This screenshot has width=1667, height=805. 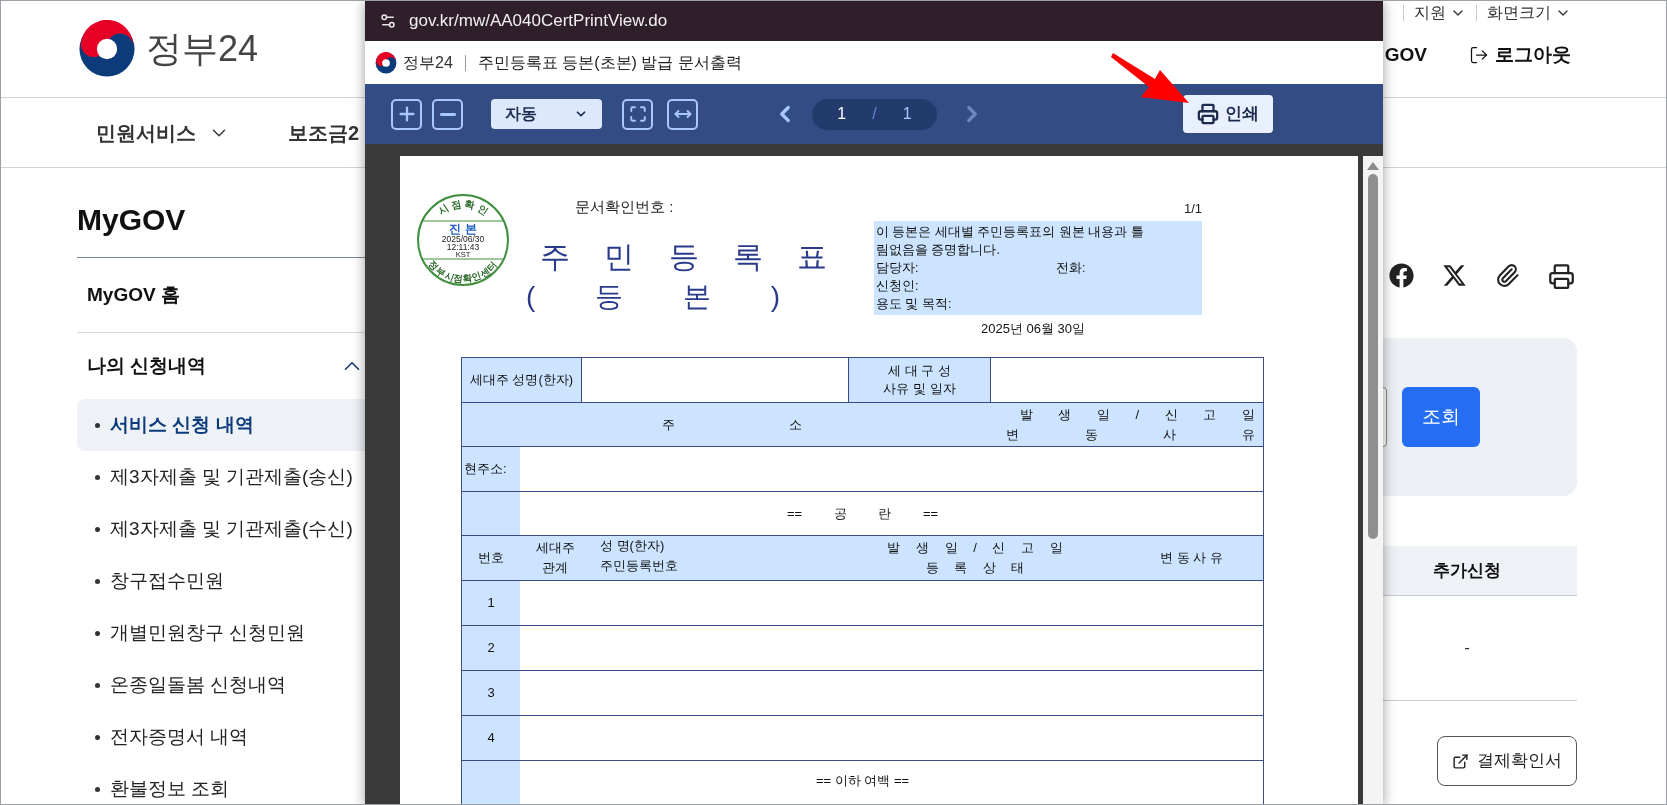 What do you see at coordinates (222, 581) in the screenshot?
I see `sidebar-item: 창구접수민원` at bounding box center [222, 581].